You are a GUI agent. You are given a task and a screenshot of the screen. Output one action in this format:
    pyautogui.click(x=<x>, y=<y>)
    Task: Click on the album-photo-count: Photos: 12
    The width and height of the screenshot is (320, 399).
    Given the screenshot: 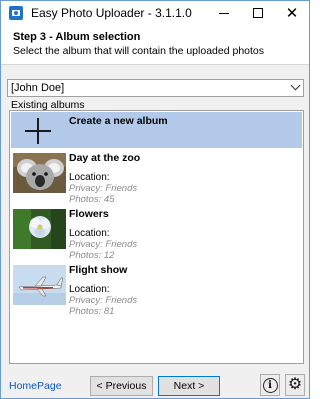 What is the action you would take?
    pyautogui.click(x=92, y=255)
    